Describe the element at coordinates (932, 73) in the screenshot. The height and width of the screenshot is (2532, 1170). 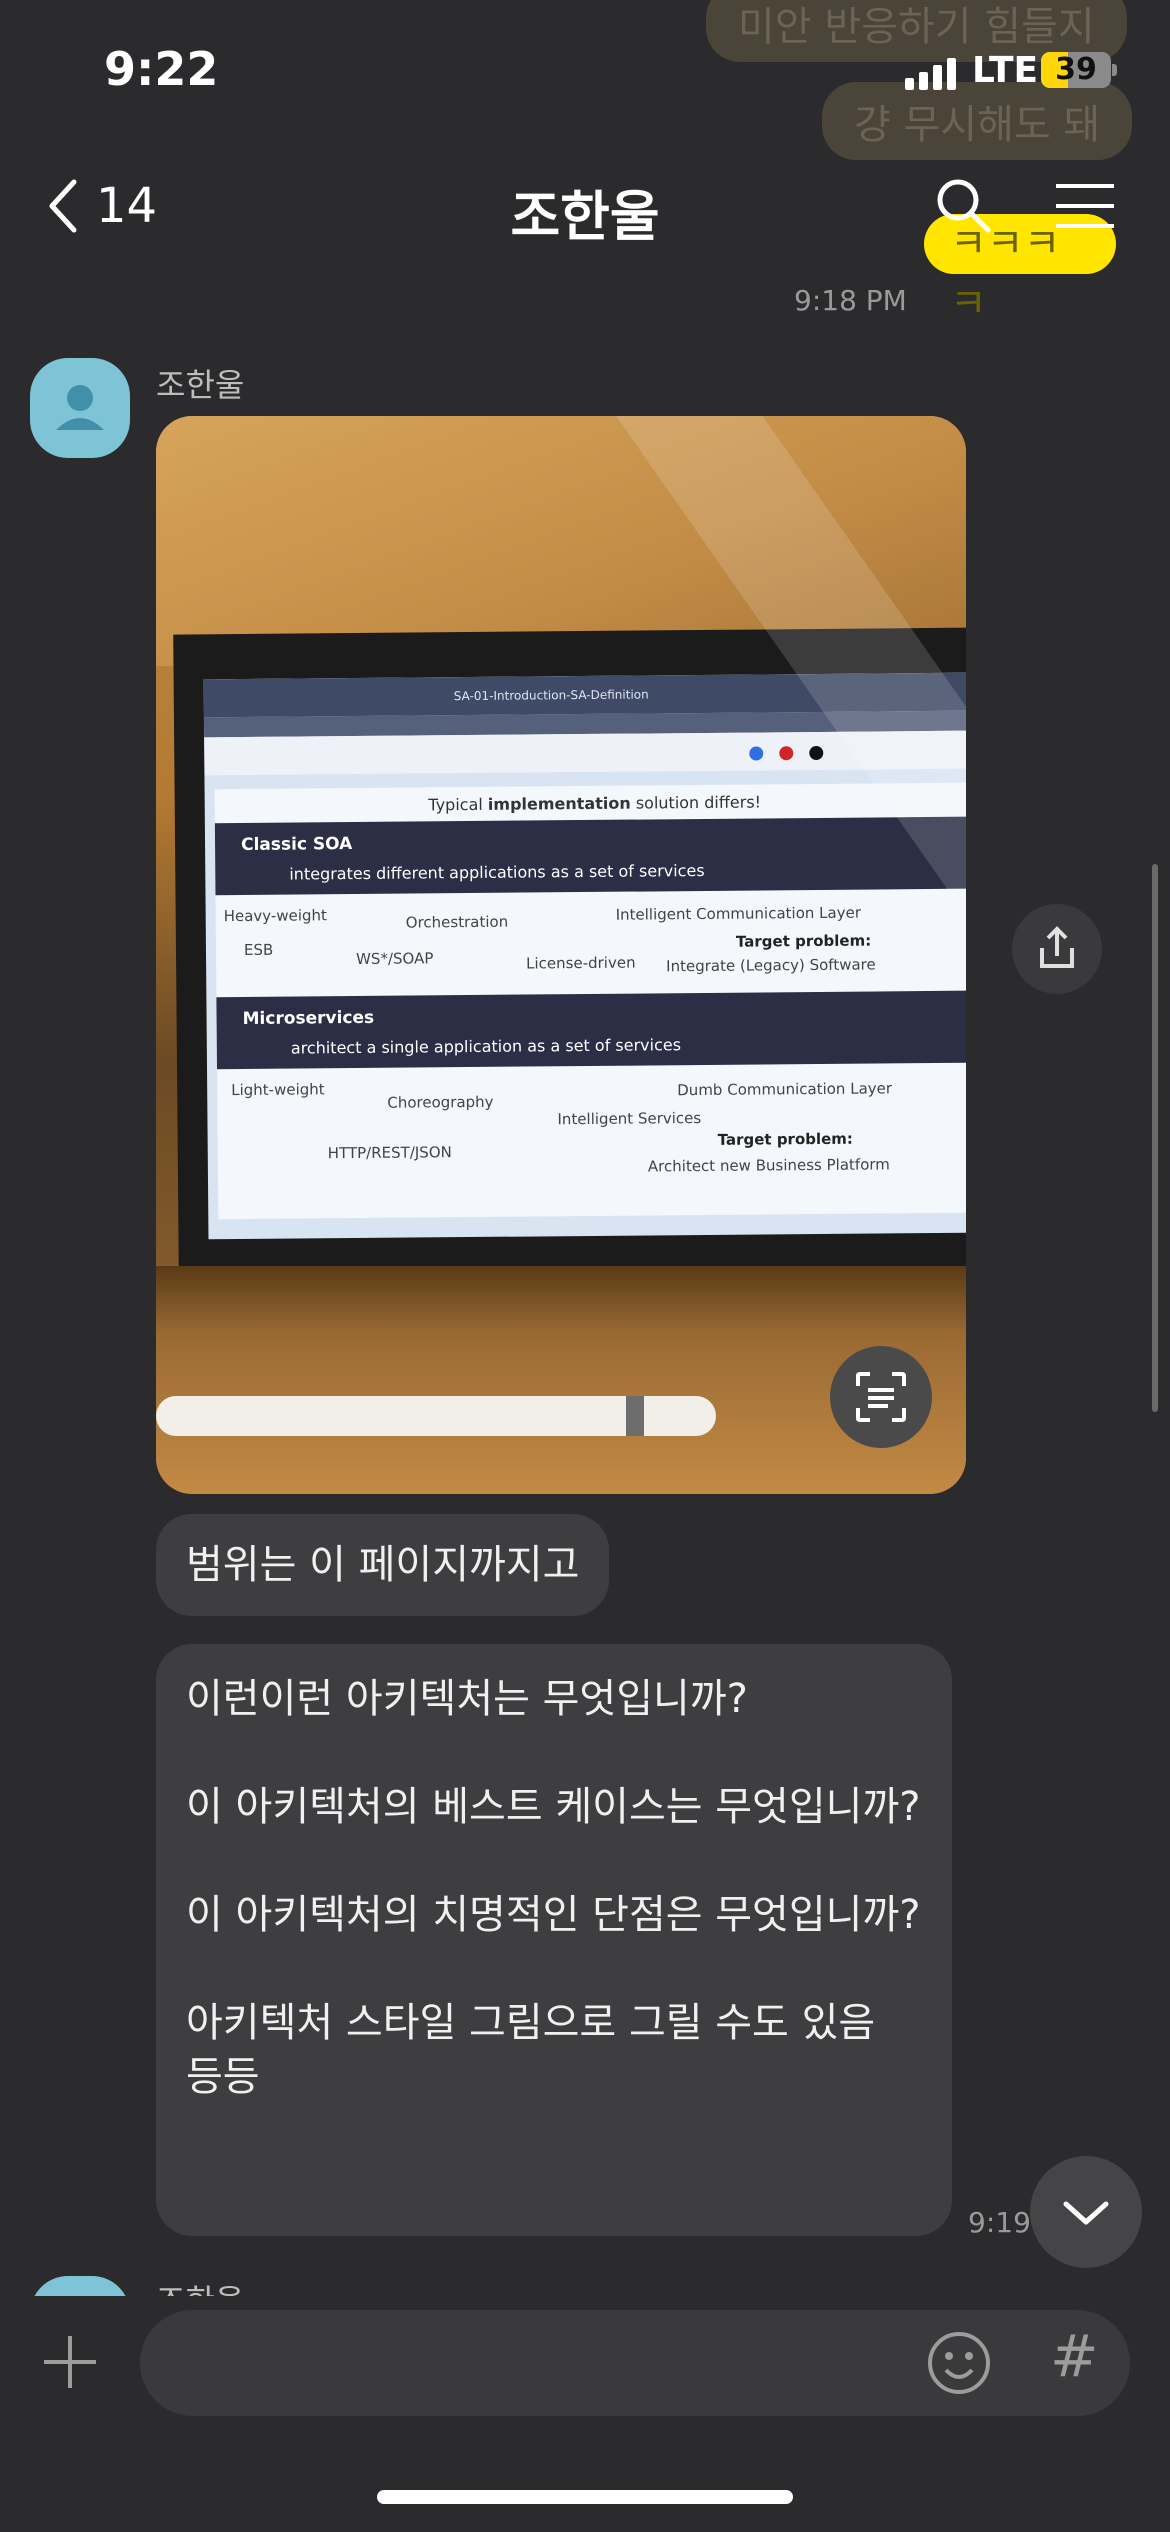
I see `signal-icon` at that location.